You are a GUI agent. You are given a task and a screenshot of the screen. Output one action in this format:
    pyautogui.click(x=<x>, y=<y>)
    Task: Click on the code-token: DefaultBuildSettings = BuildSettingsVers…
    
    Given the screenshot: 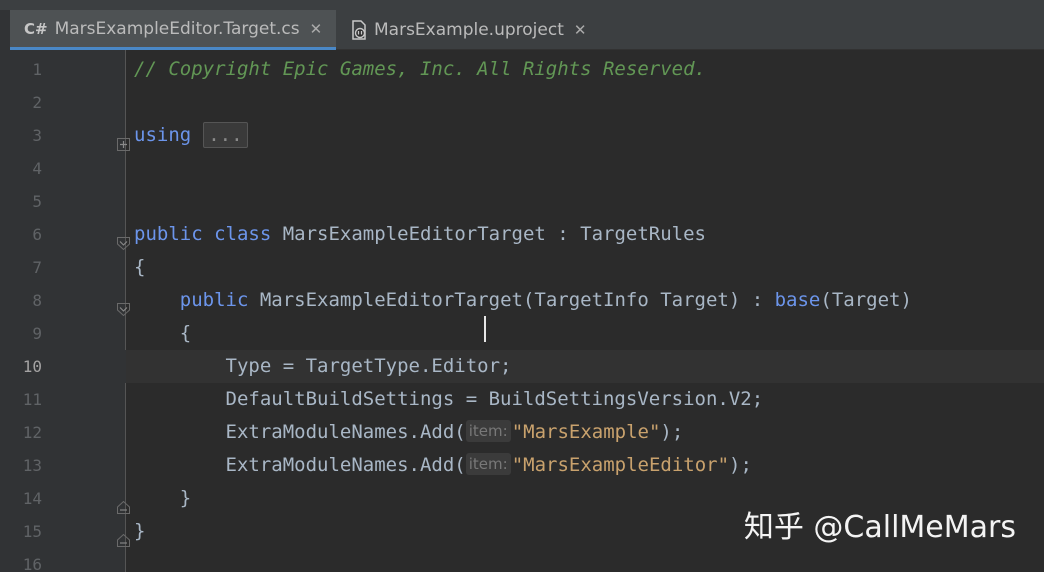 What is the action you would take?
    pyautogui.click(x=449, y=399)
    